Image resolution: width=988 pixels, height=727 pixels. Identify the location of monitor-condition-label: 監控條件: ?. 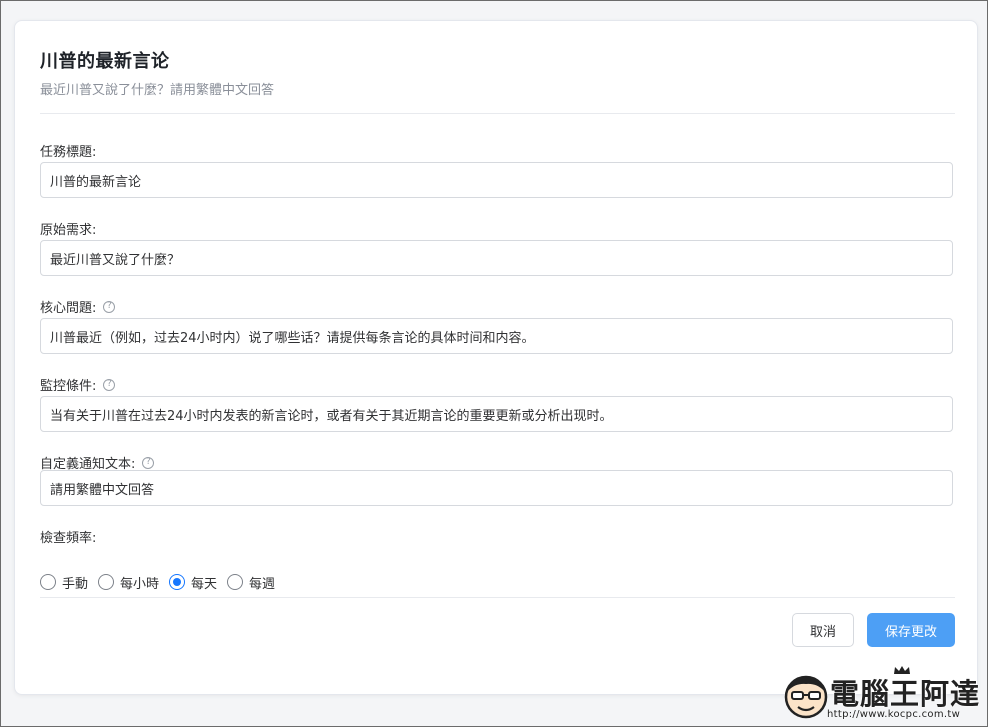
(78, 384).